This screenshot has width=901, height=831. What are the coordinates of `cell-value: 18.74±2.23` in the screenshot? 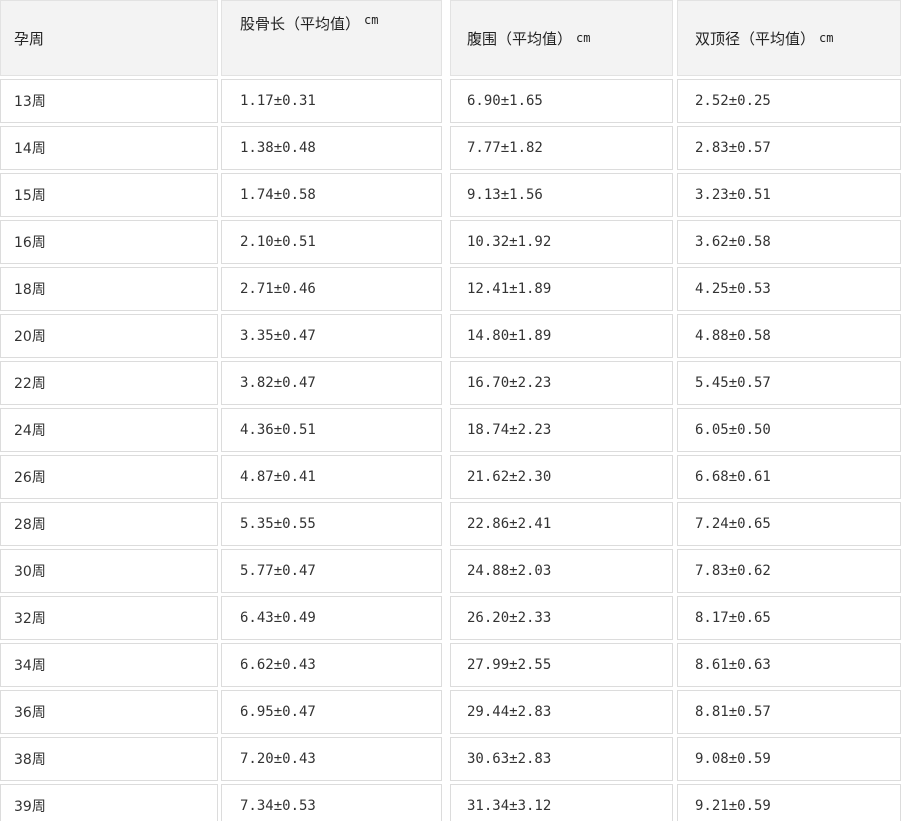 It's located at (509, 430).